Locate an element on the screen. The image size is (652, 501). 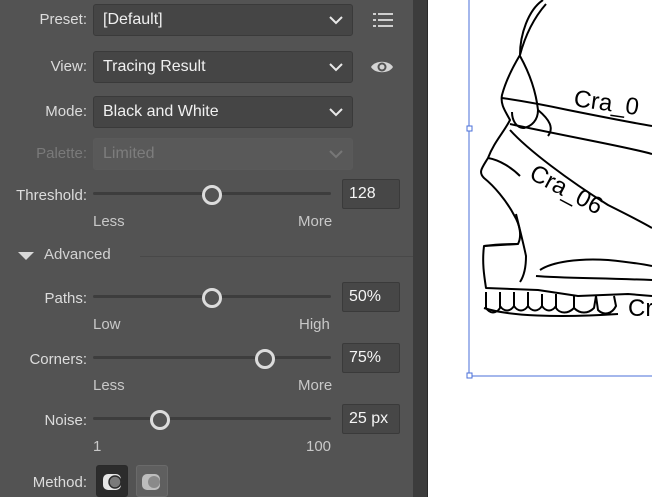
mode-dropdown: Black and White is located at coordinates (223, 112).